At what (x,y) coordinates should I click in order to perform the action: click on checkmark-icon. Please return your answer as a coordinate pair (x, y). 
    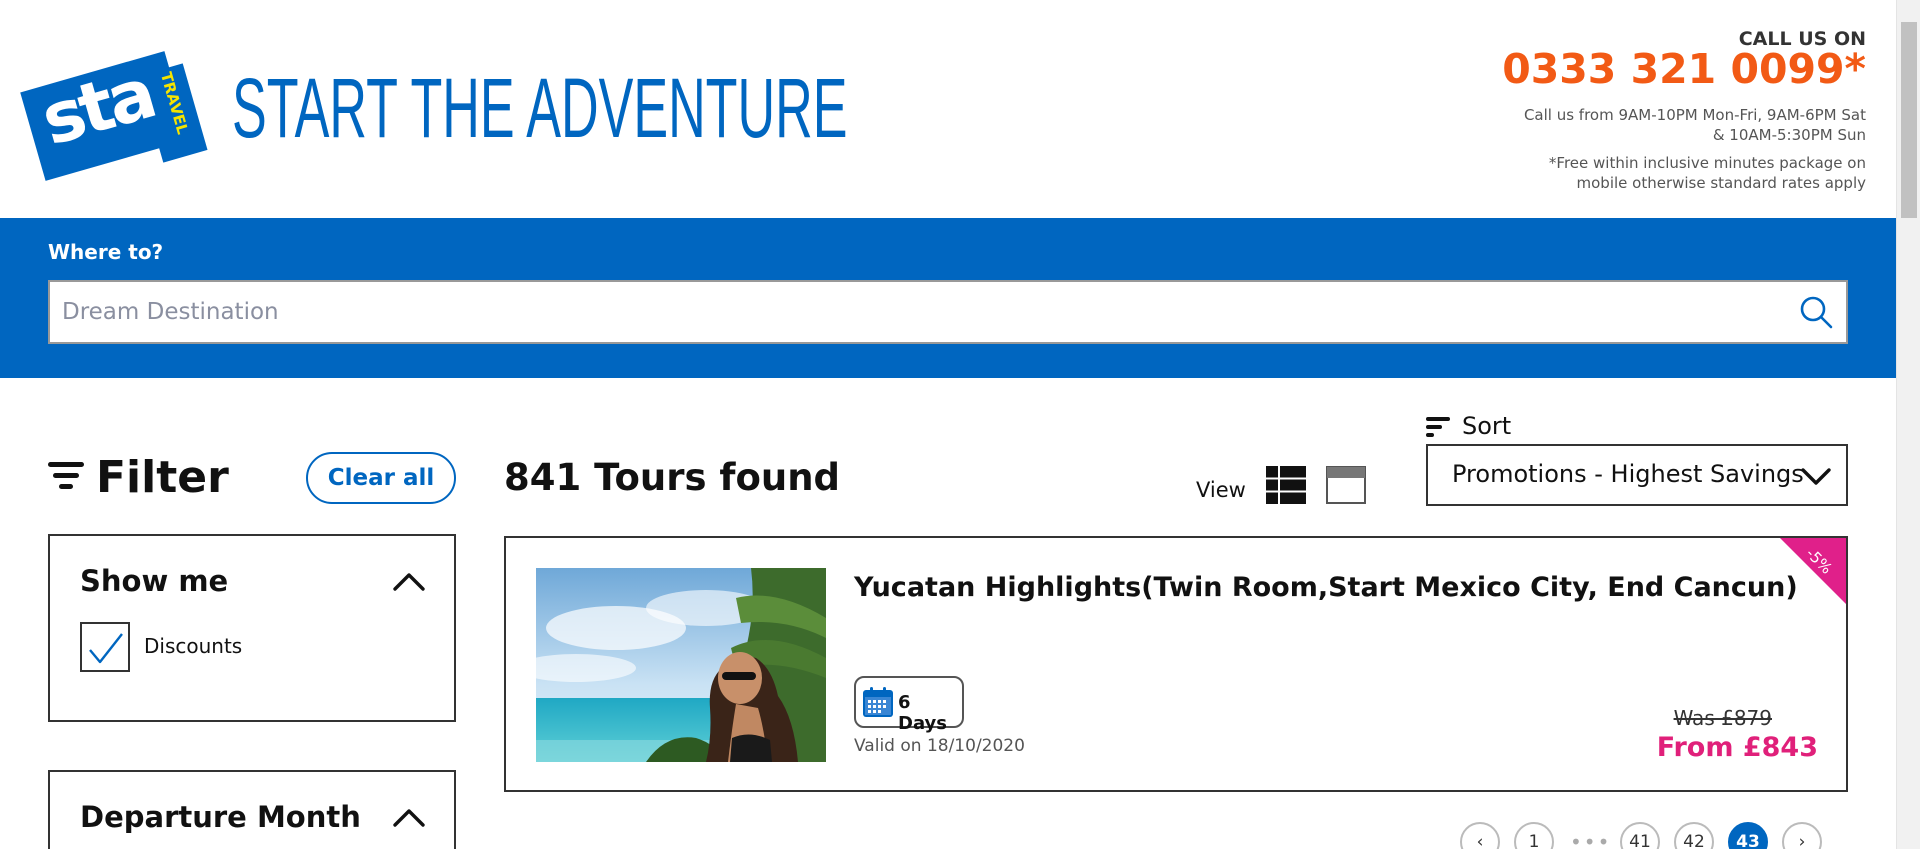
    Looking at the image, I should click on (106, 648).